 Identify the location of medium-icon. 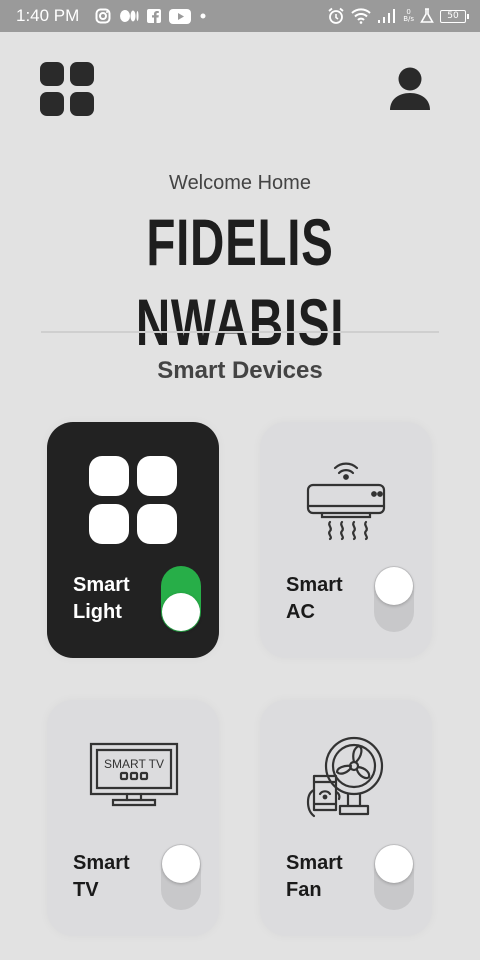
(129, 16).